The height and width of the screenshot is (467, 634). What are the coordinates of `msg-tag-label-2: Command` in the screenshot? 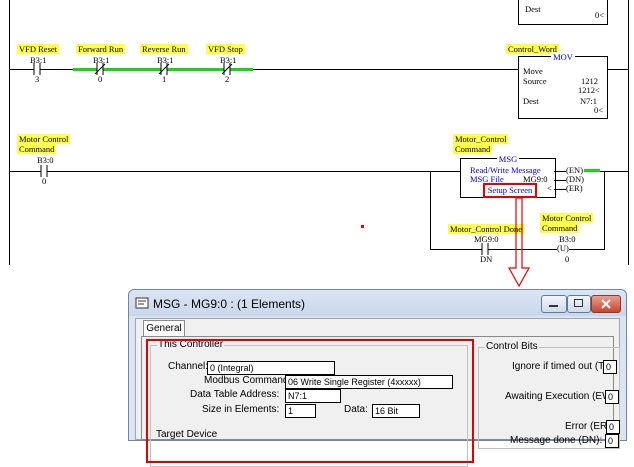 It's located at (473, 149).